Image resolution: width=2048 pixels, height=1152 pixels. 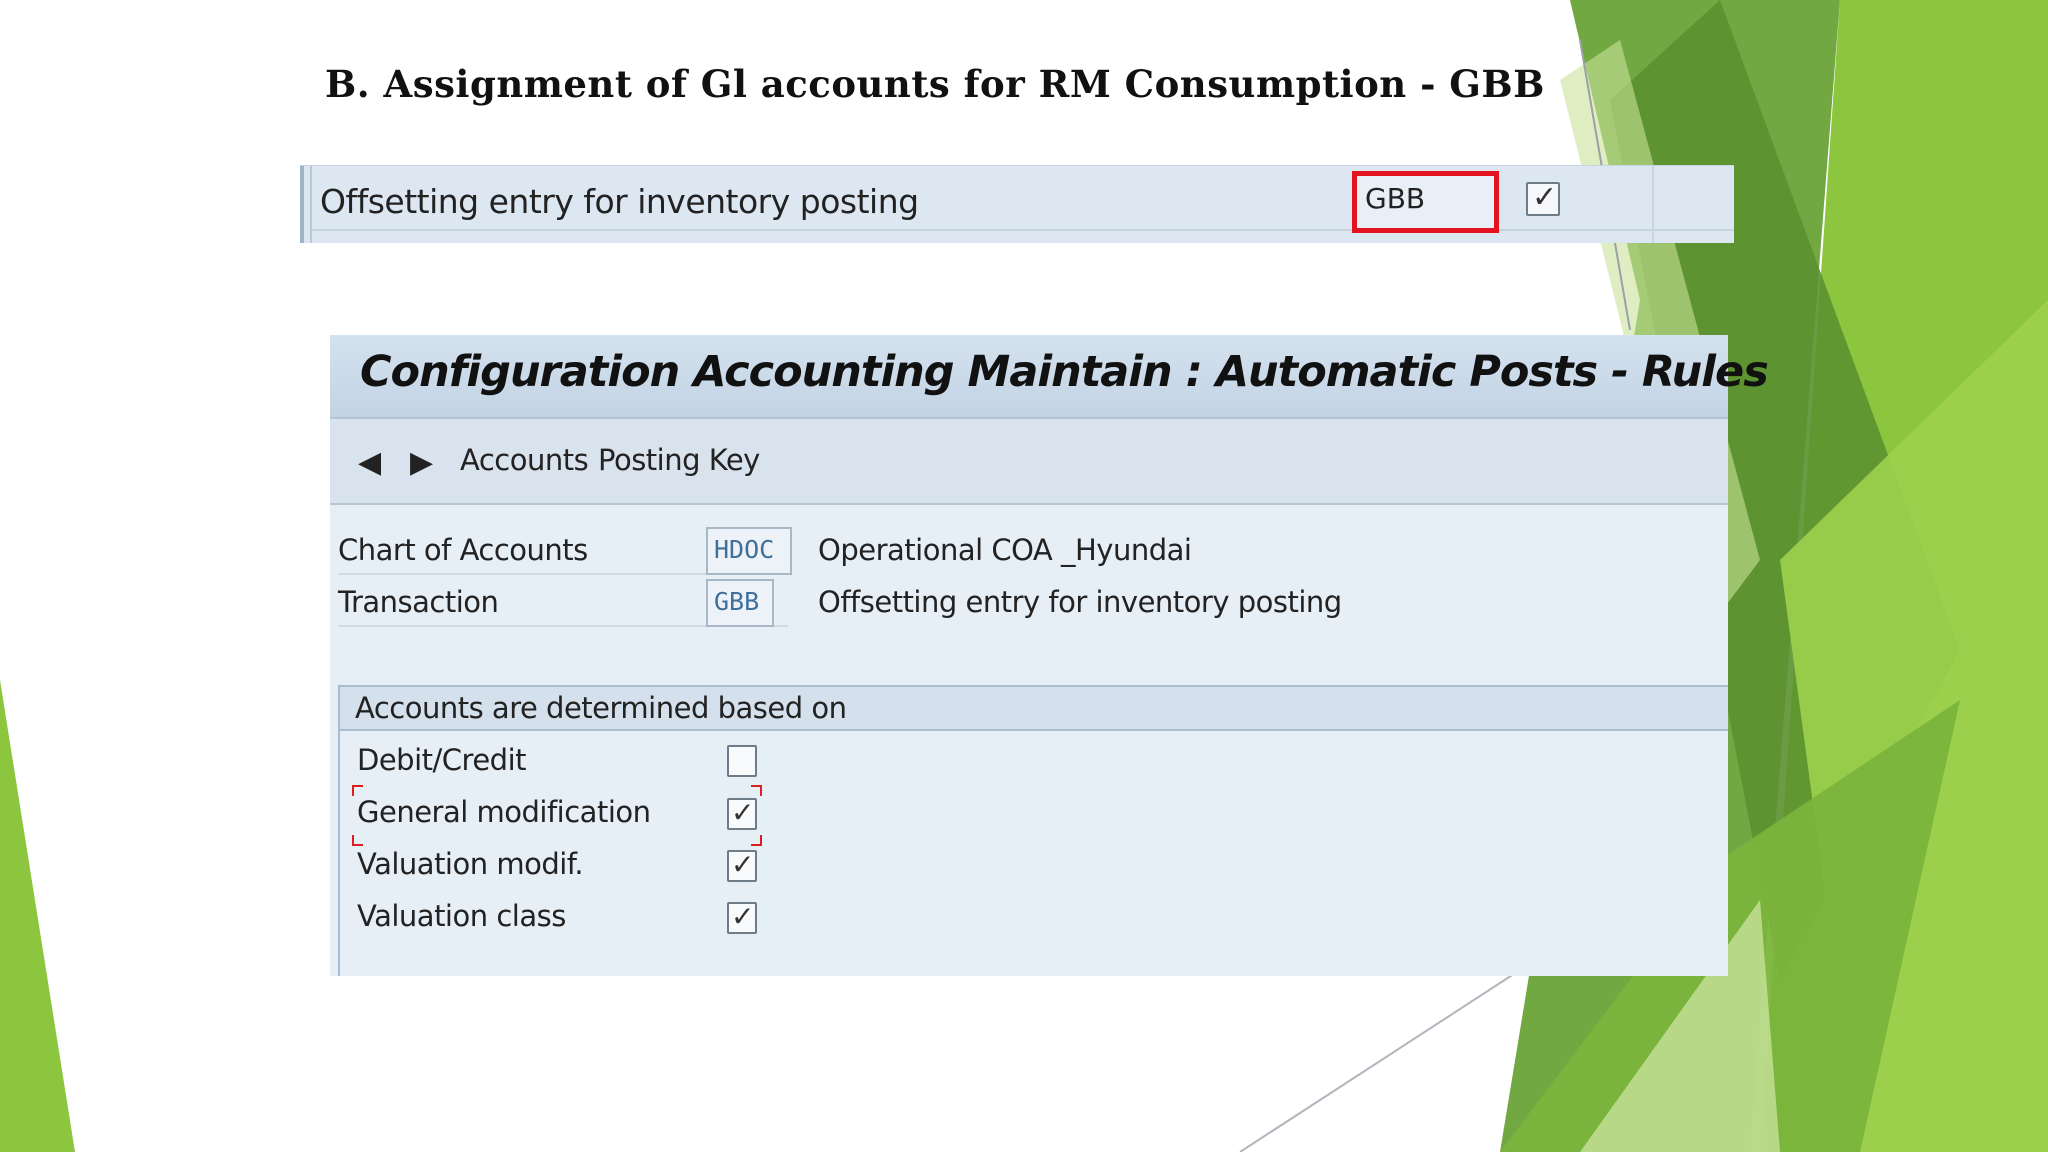 What do you see at coordinates (442, 760) in the screenshot?
I see `debit-credit-label: Debit/Credit` at bounding box center [442, 760].